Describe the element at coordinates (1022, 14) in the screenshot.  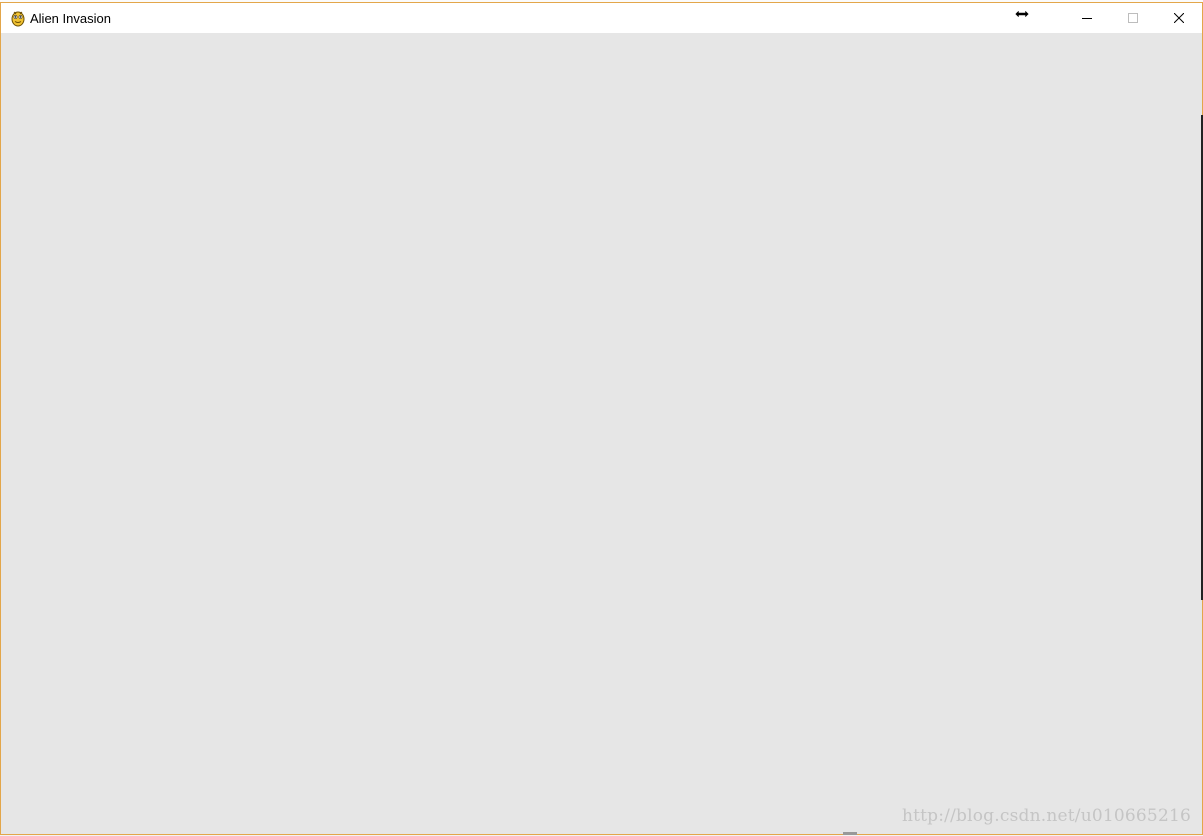
I see `horizontal-resize-cursor-icon` at that location.